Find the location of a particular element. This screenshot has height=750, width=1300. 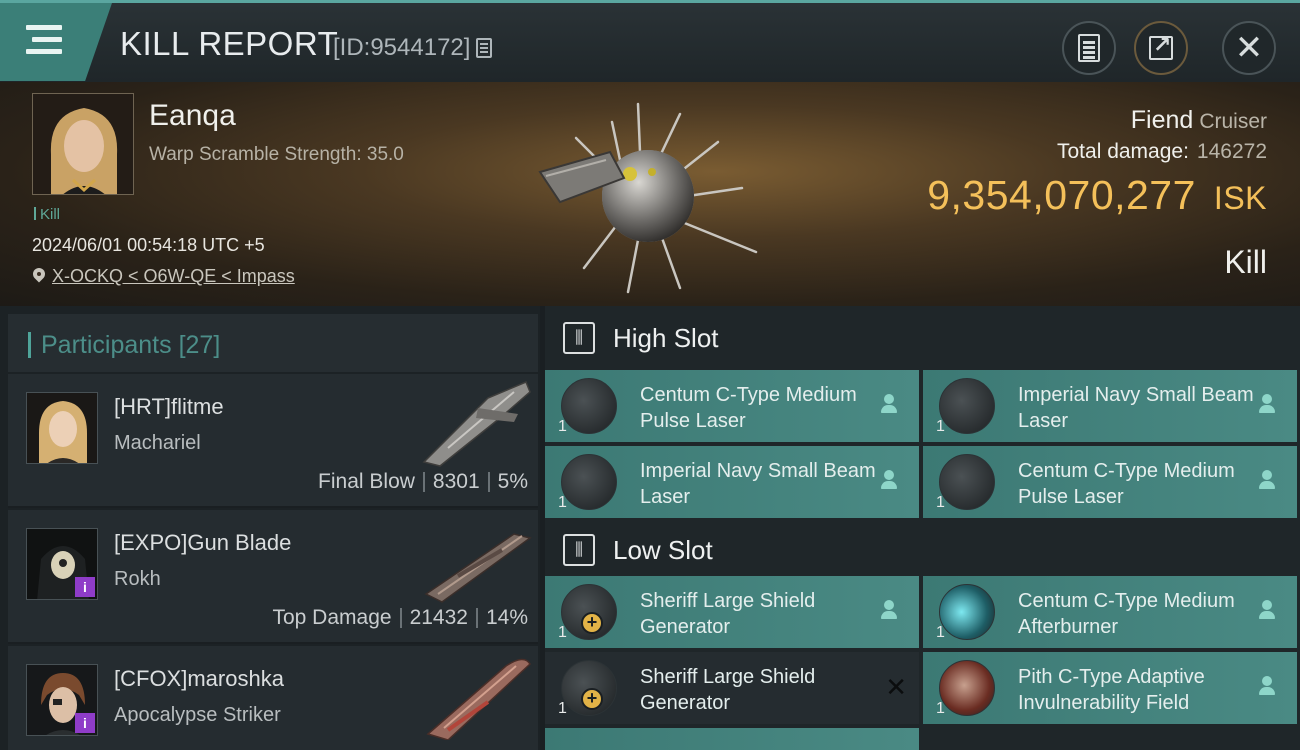

location-link: X-OCKQ < O6W-QE < Impass is located at coordinates (173, 276).